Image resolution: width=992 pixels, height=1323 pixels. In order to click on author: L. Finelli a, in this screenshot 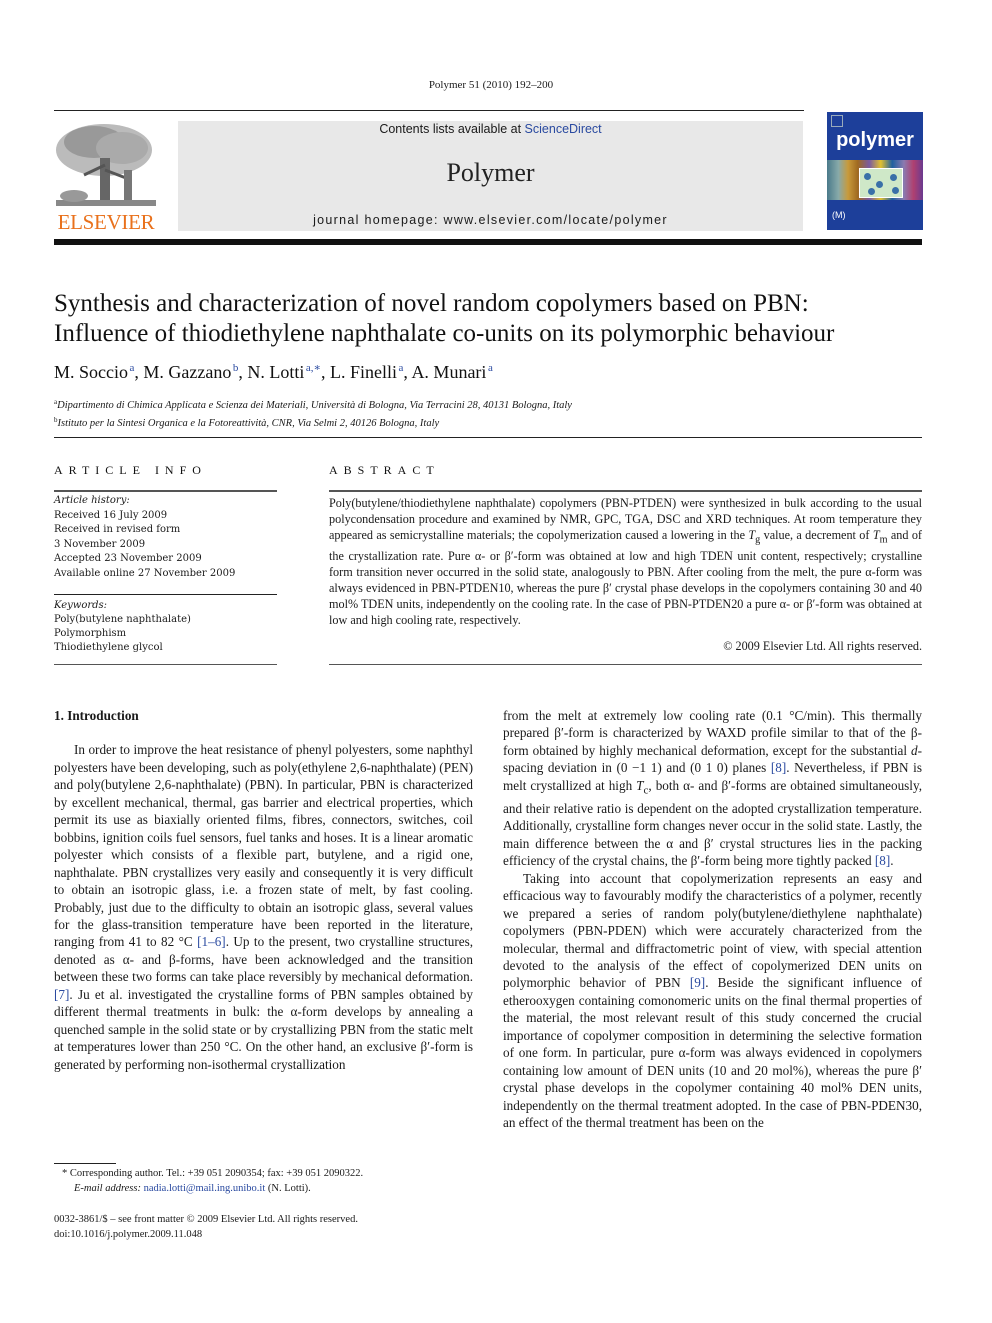, I will do `click(370, 372)`.